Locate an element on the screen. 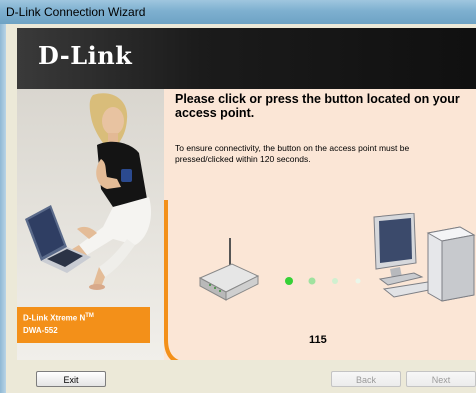 The width and height of the screenshot is (476, 393). window-border-left is located at coordinates (3, 208).